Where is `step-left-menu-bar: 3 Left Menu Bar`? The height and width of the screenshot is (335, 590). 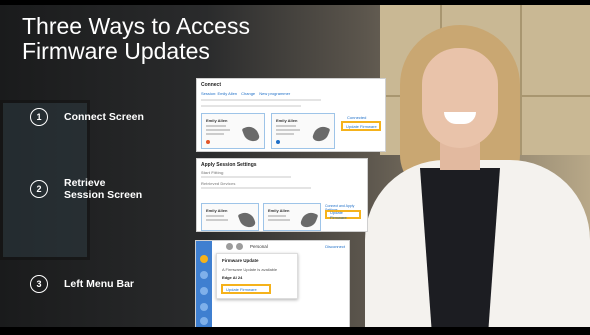 step-left-menu-bar: 3 Left Menu Bar is located at coordinates (82, 284).